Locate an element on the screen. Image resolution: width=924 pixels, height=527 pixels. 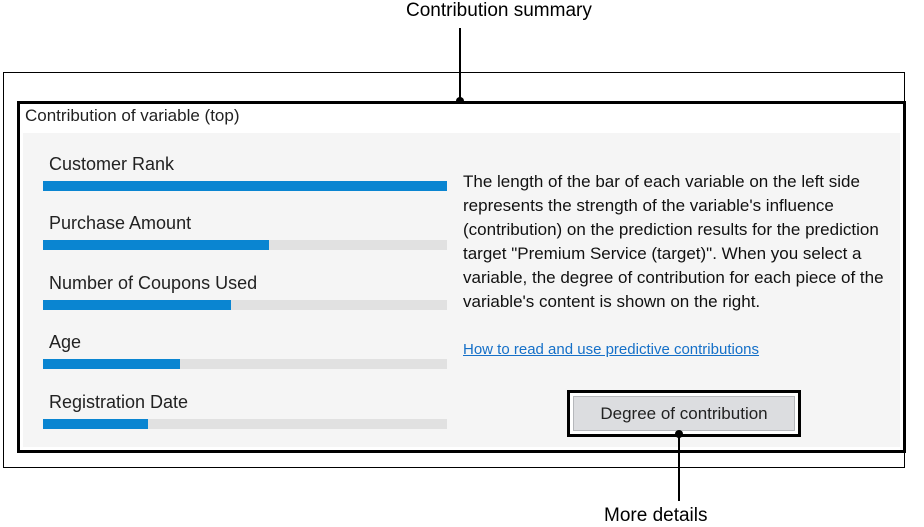
callout-dot is located at coordinates (679, 434).